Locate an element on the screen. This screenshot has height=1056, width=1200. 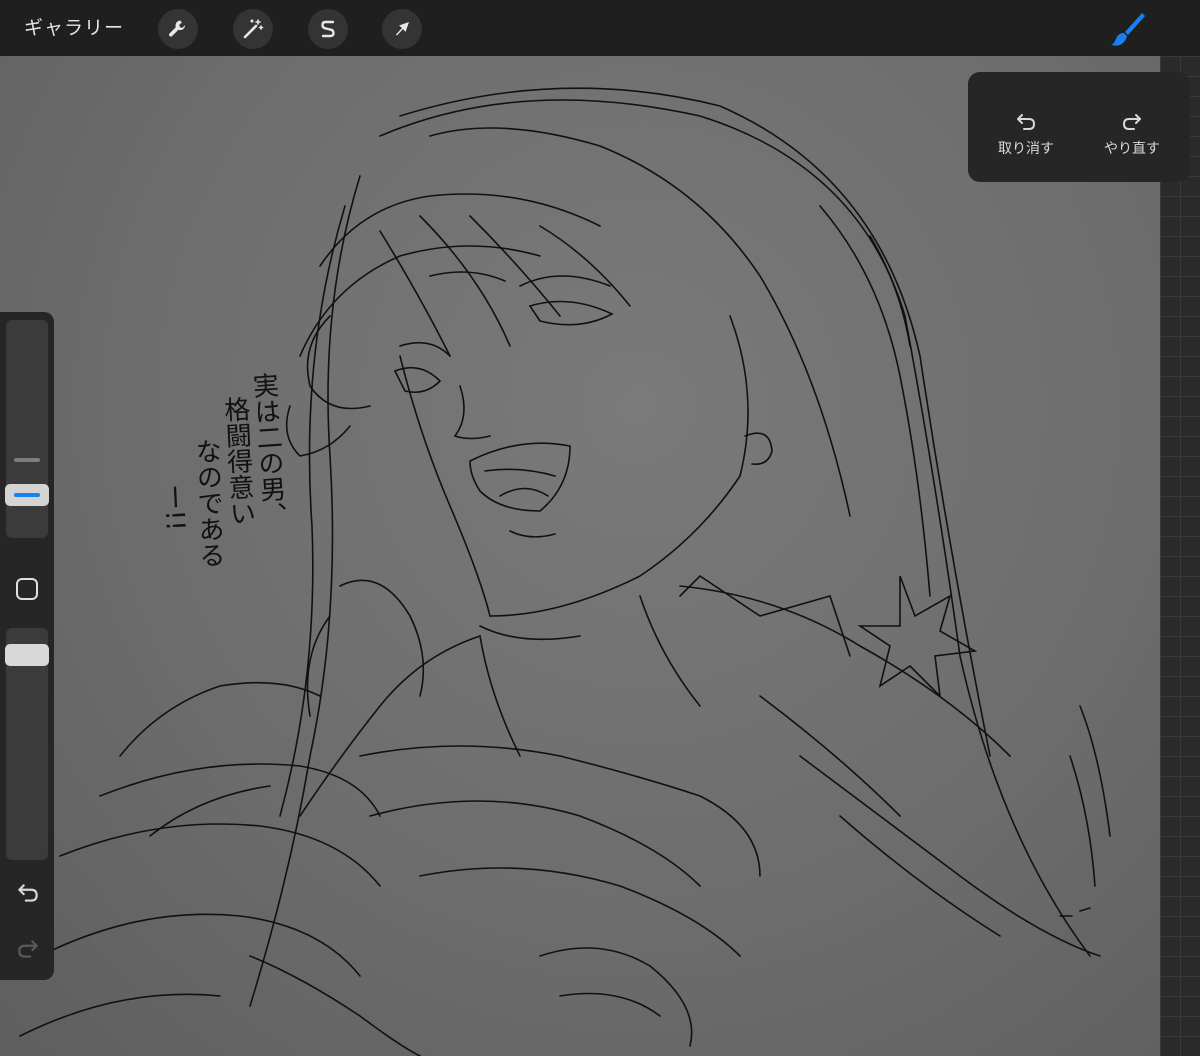
arrow-cursor-icon is located at coordinates (402, 29).